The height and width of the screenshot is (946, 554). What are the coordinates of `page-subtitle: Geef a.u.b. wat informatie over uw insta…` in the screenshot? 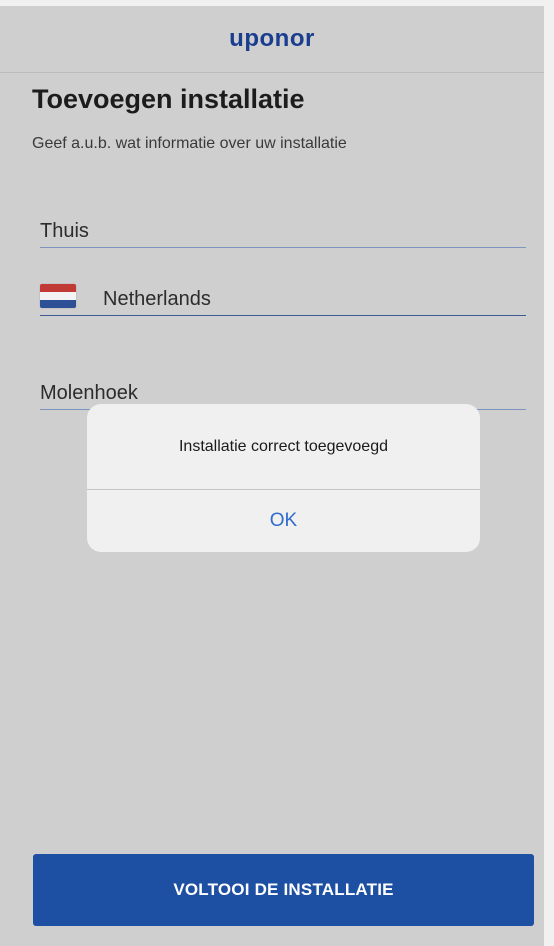 It's located at (189, 143).